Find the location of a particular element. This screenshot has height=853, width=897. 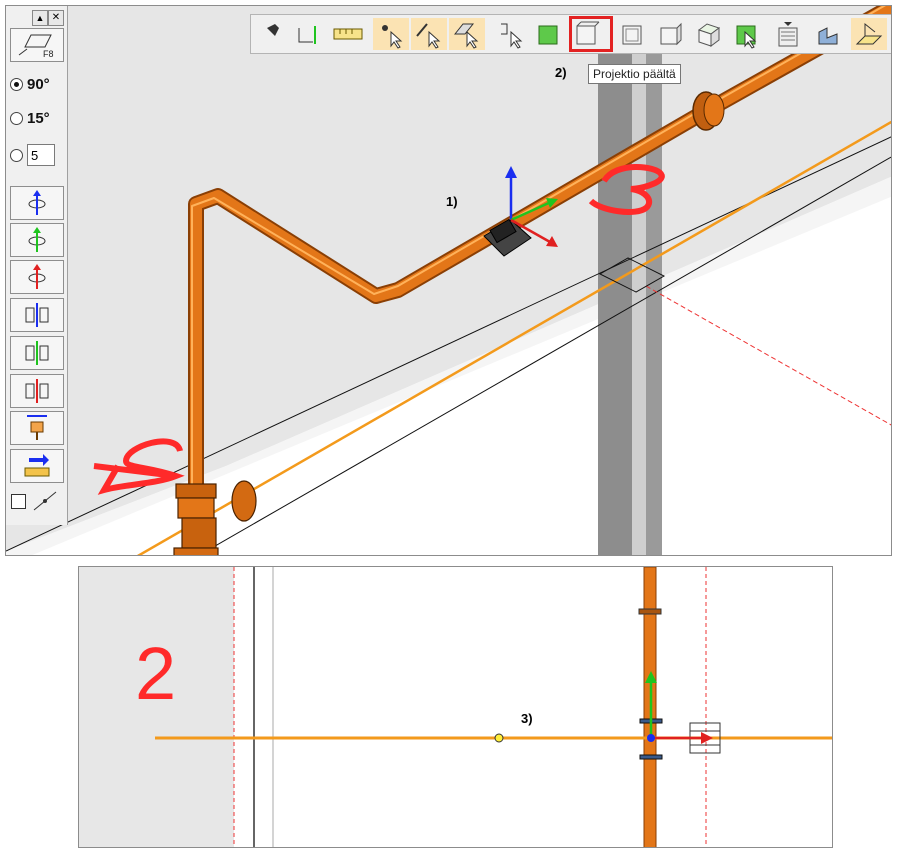

snap-custom-option is located at coordinates (32, 155).